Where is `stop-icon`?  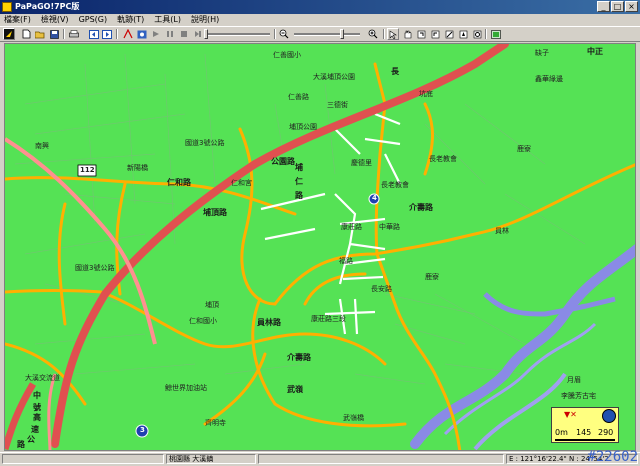
stop-icon is located at coordinates (184, 34).